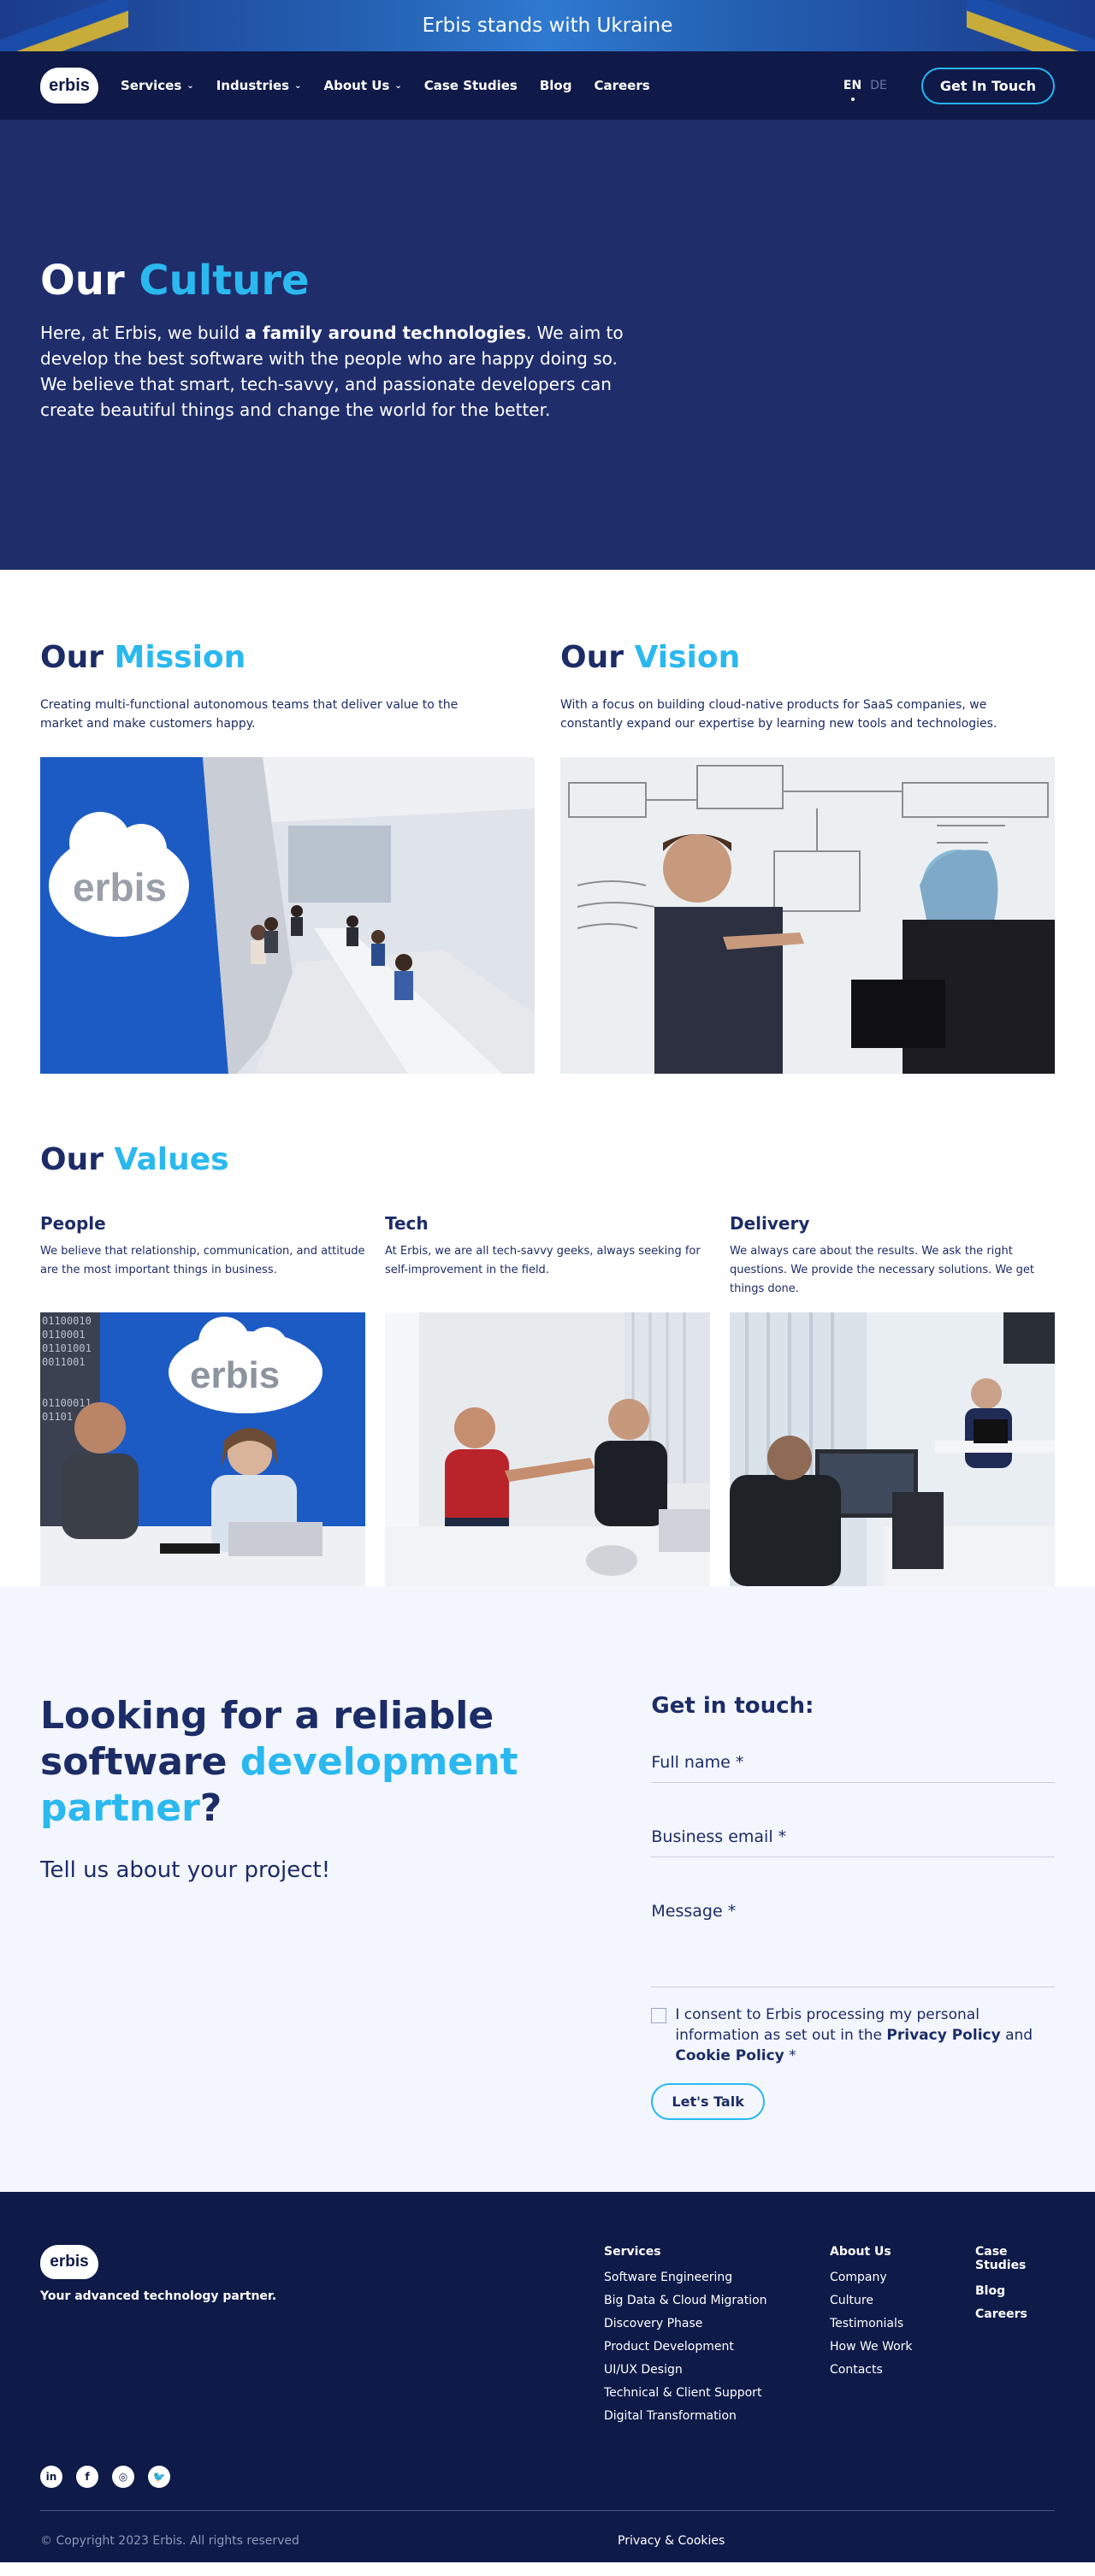 The height and width of the screenshot is (2576, 1095). Describe the element at coordinates (671, 2541) in the screenshot. I see `privacy-cookies-link: Privacy & Cookies` at that location.